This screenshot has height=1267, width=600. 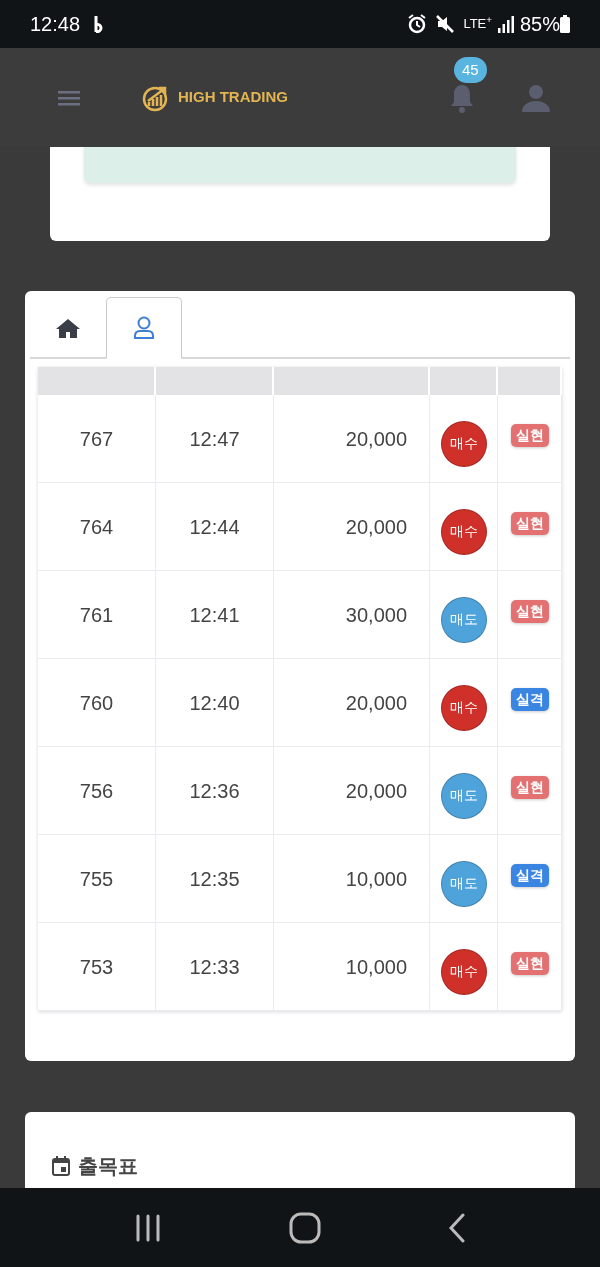 What do you see at coordinates (215, 791) in the screenshot?
I see `table-cell: 12:36` at bounding box center [215, 791].